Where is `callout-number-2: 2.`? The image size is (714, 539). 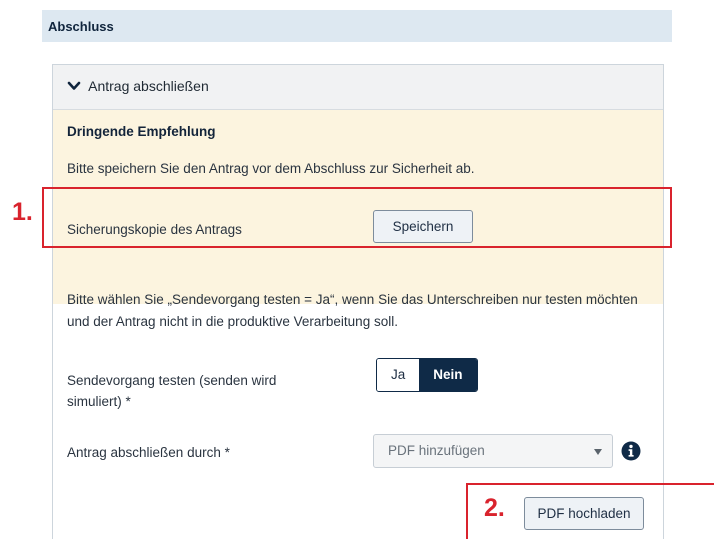
callout-number-2: 2. is located at coordinates (494, 508).